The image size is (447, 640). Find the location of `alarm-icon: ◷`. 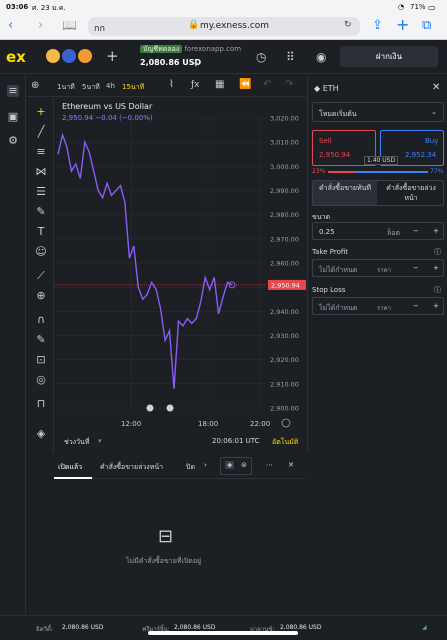

alarm-icon: ◷ is located at coordinates (261, 57).